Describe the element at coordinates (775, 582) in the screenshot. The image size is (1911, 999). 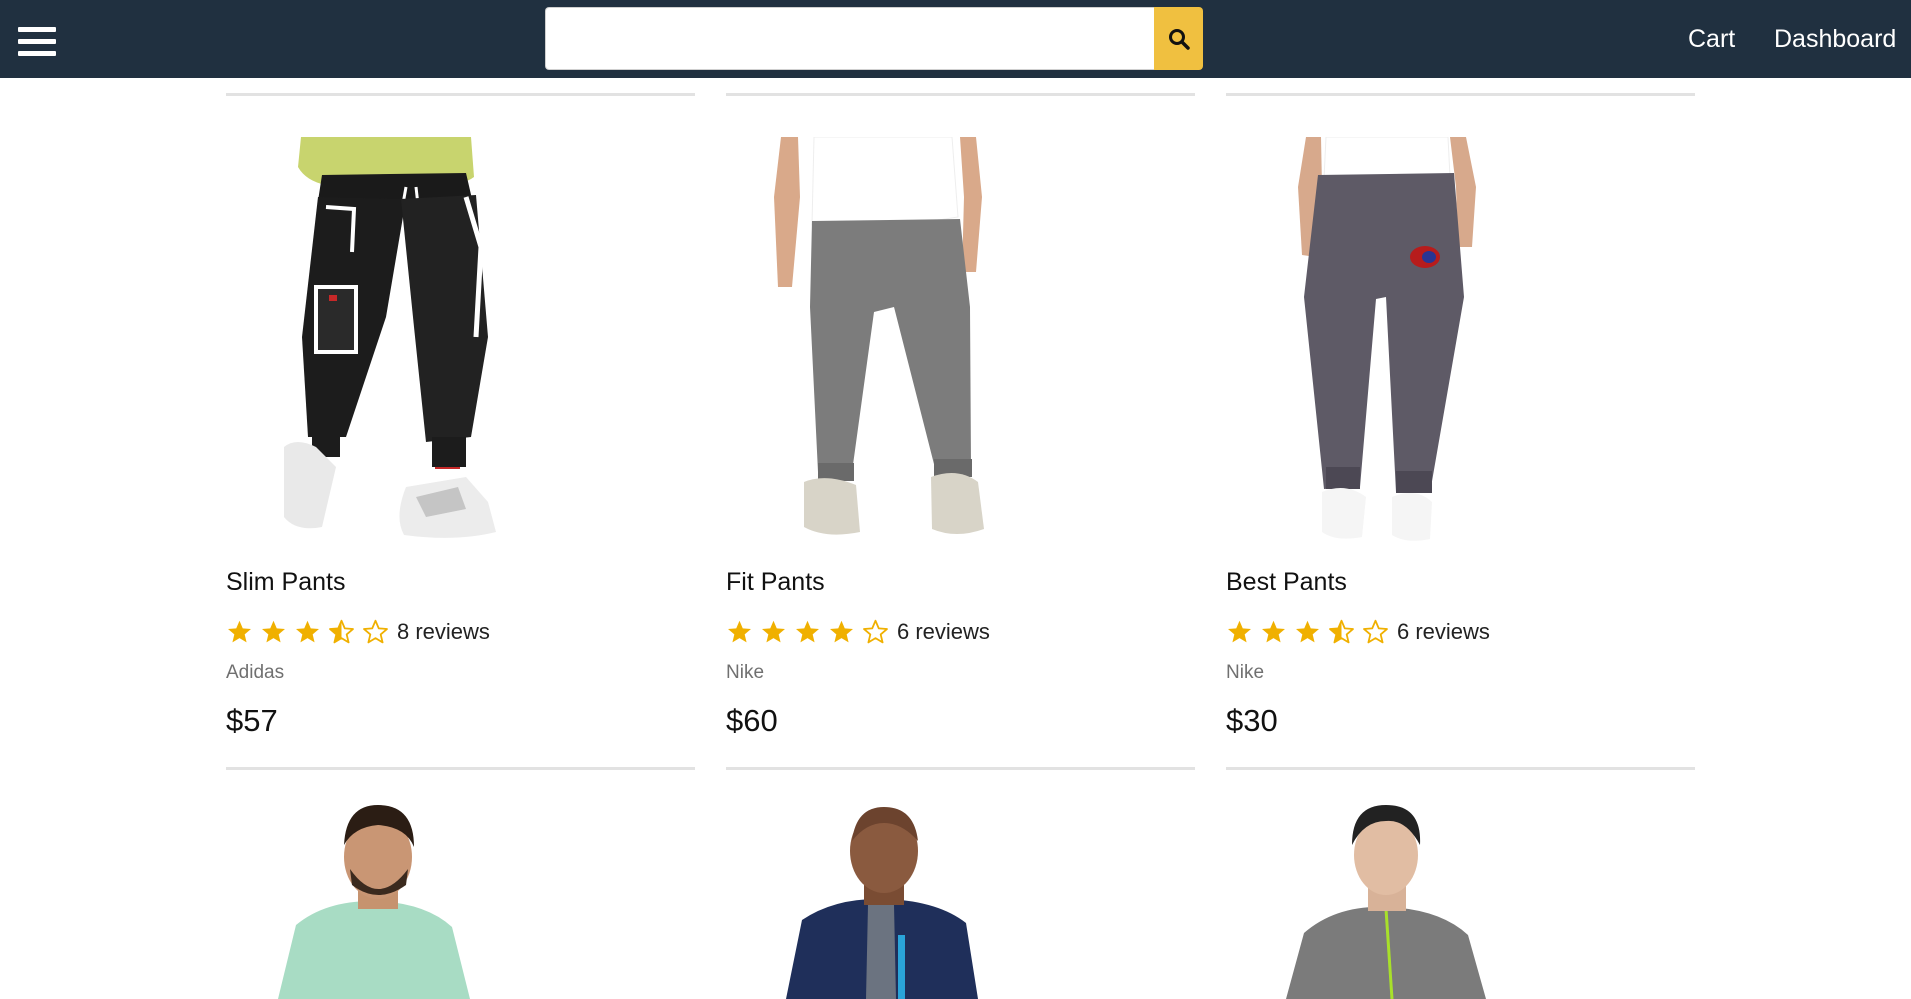
I see `product-name: Fit Pants` at that location.